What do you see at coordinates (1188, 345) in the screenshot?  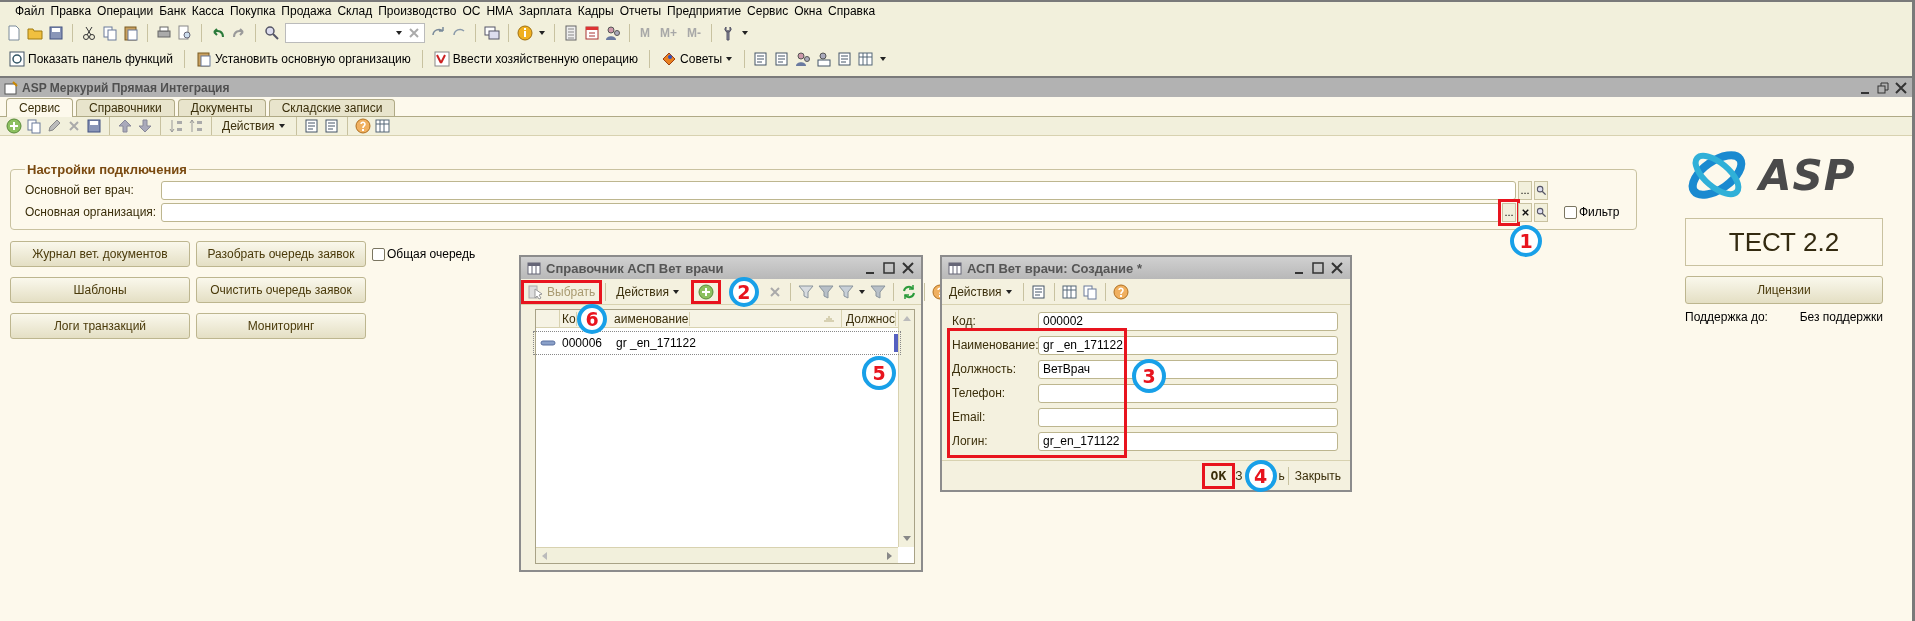 I see `input-field: gr _en_171122` at bounding box center [1188, 345].